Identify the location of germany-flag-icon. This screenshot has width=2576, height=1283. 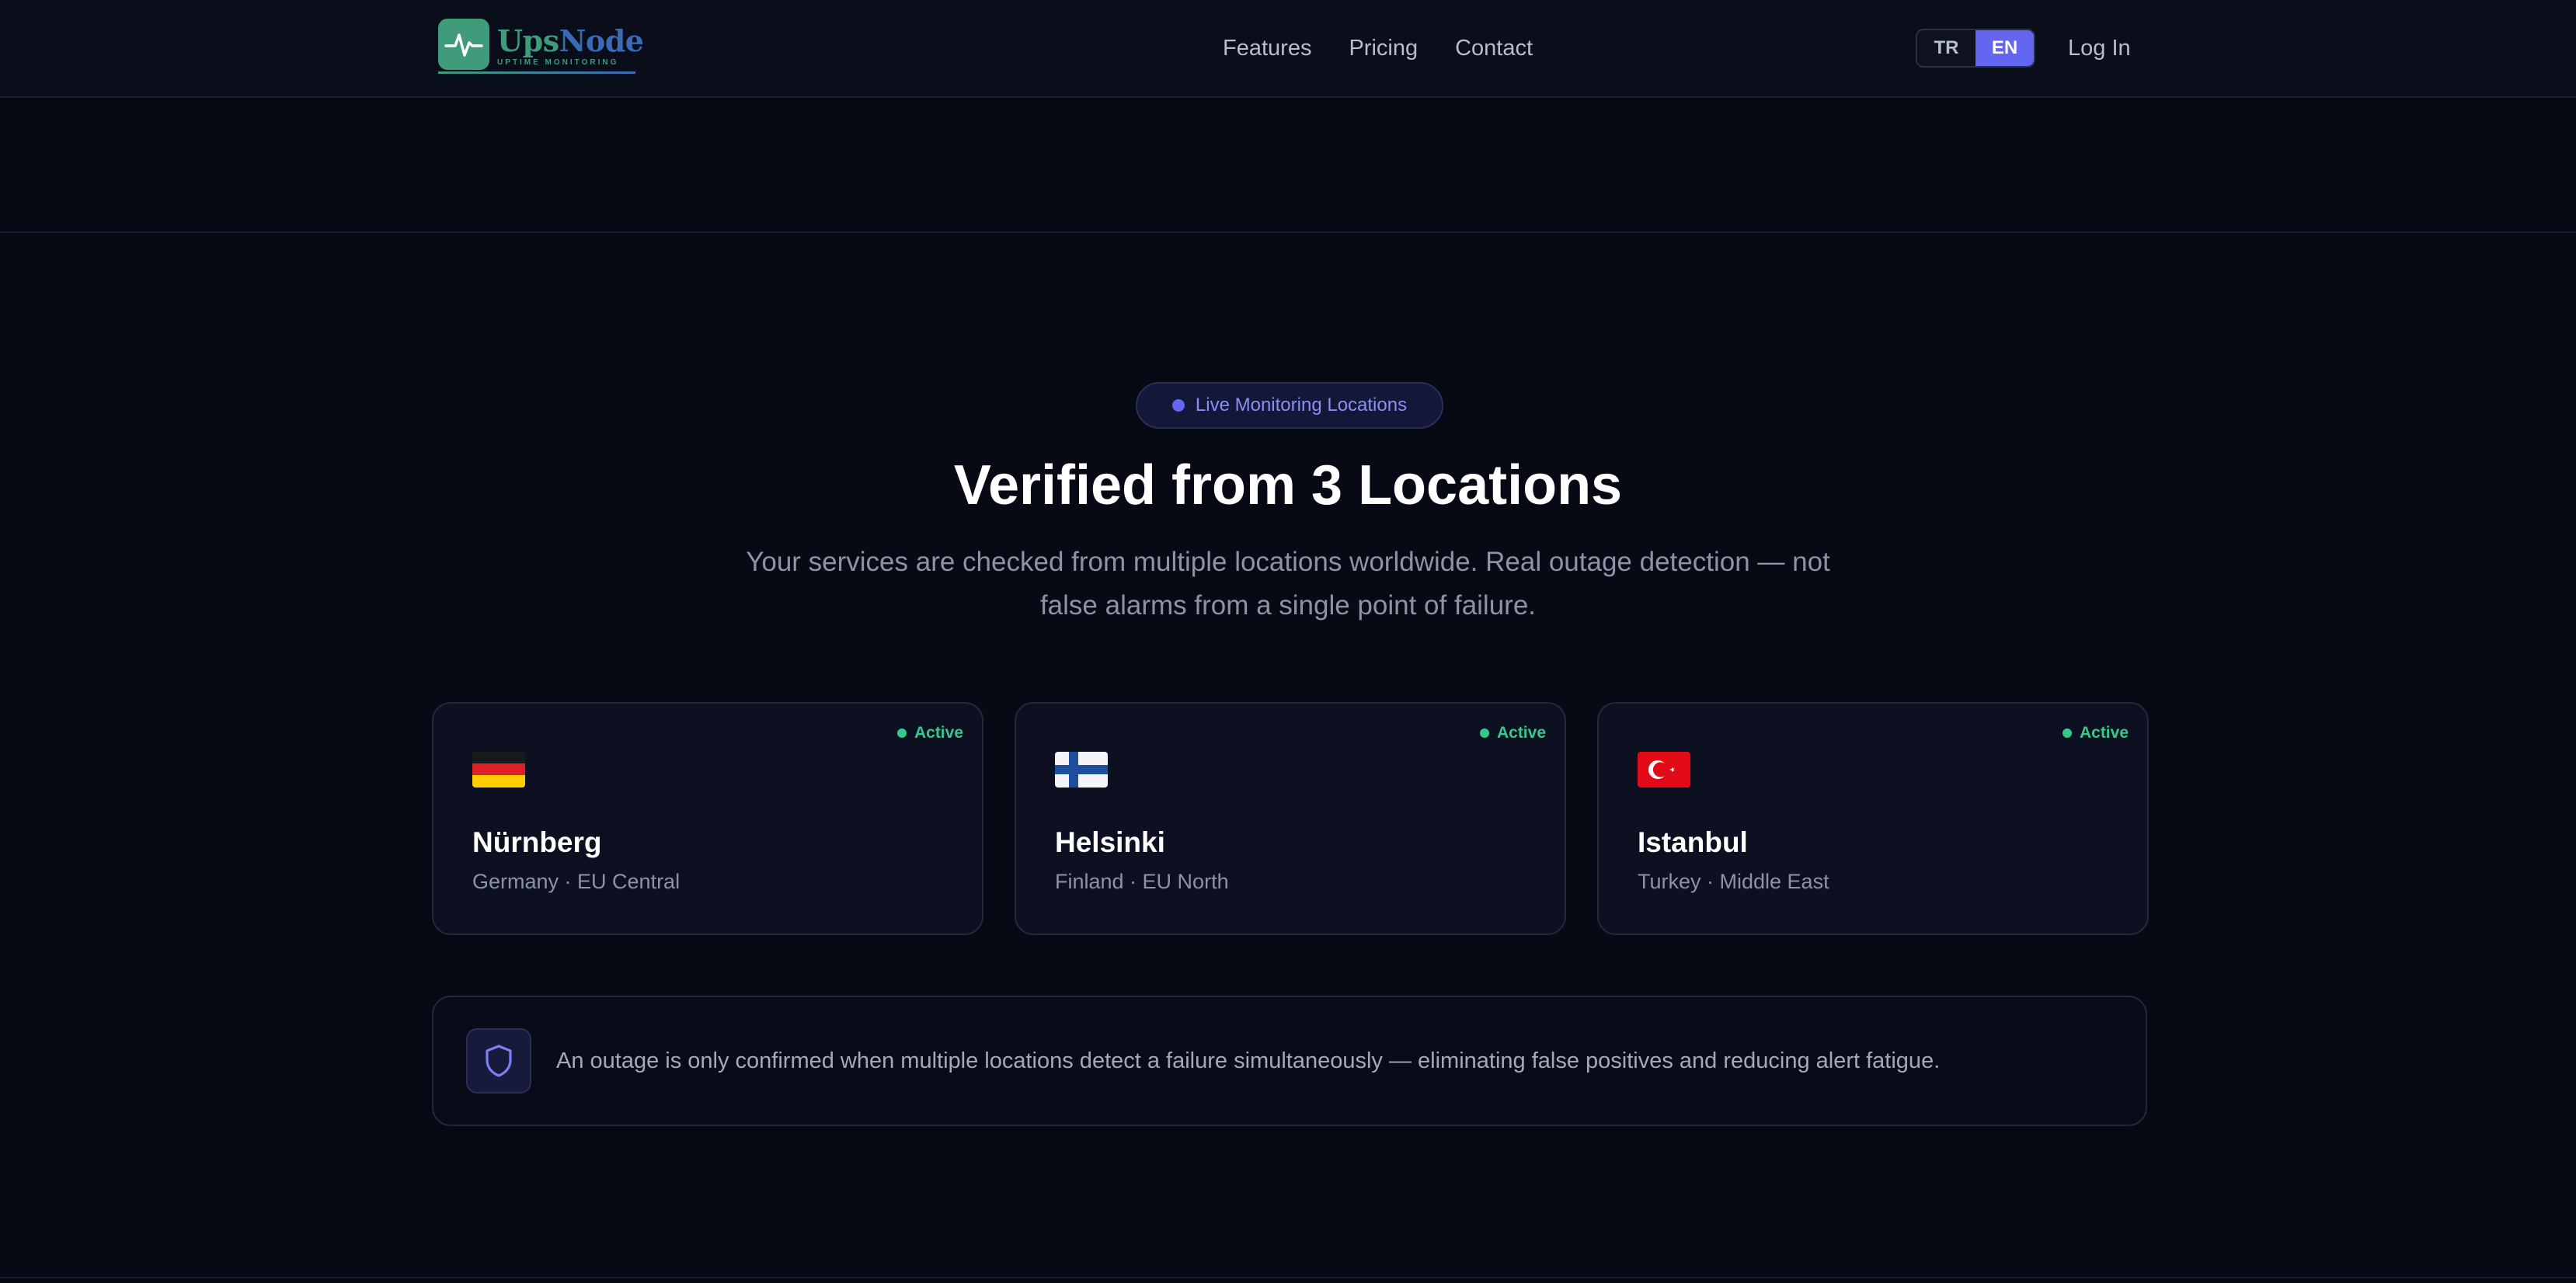
(499, 770).